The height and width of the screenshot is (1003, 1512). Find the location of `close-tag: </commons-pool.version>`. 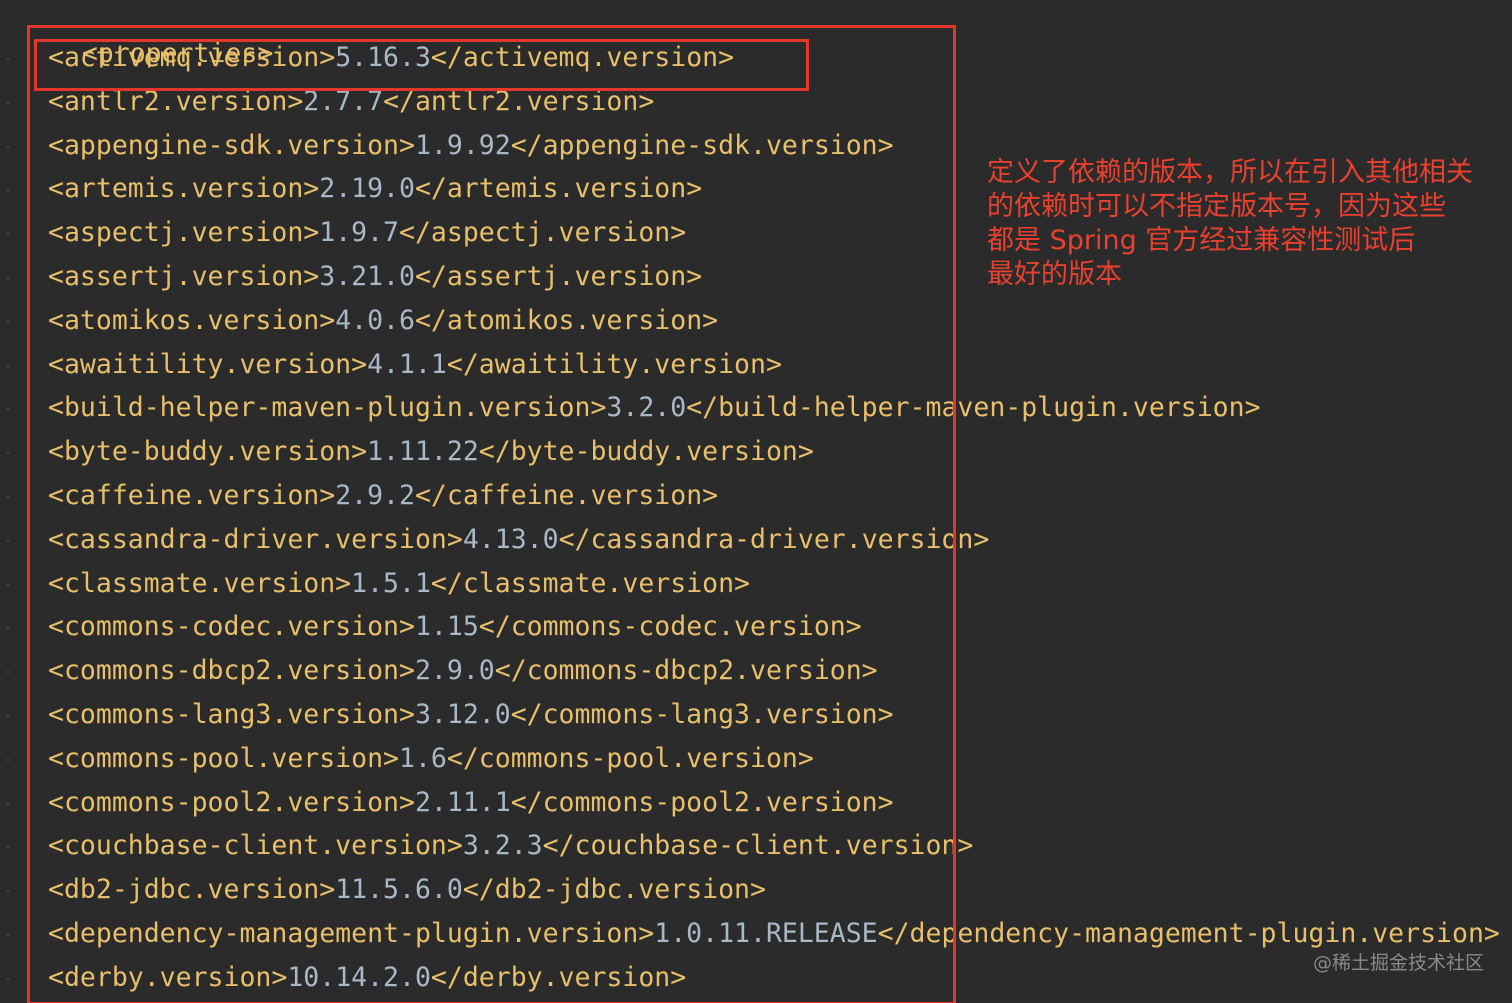

close-tag: </commons-pool.version> is located at coordinates (630, 758).